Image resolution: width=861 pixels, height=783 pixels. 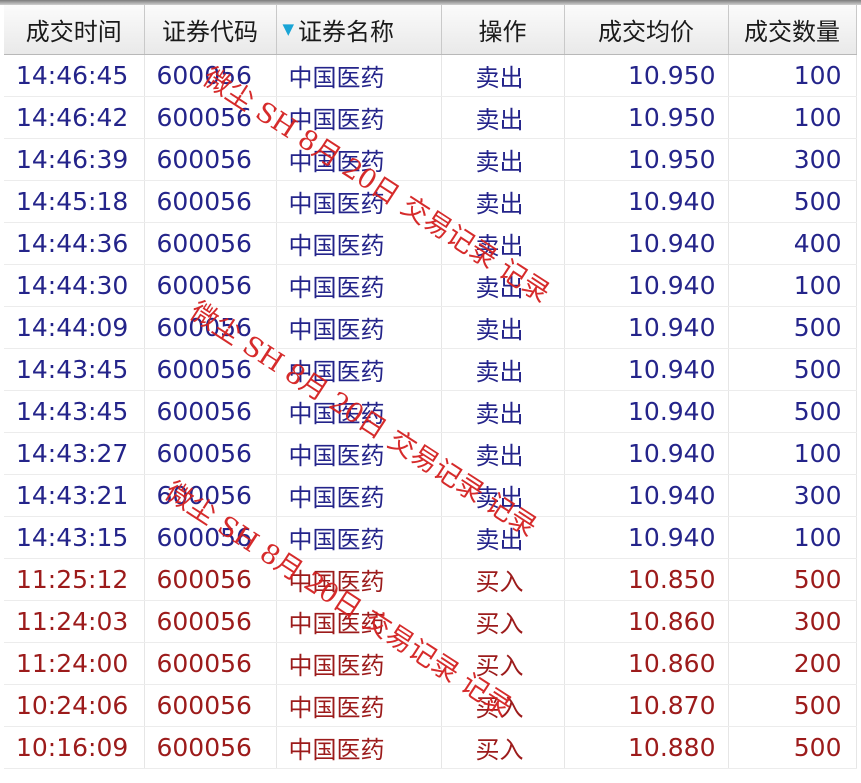 I want to click on column-header-operation: 操作, so click(x=503, y=30).